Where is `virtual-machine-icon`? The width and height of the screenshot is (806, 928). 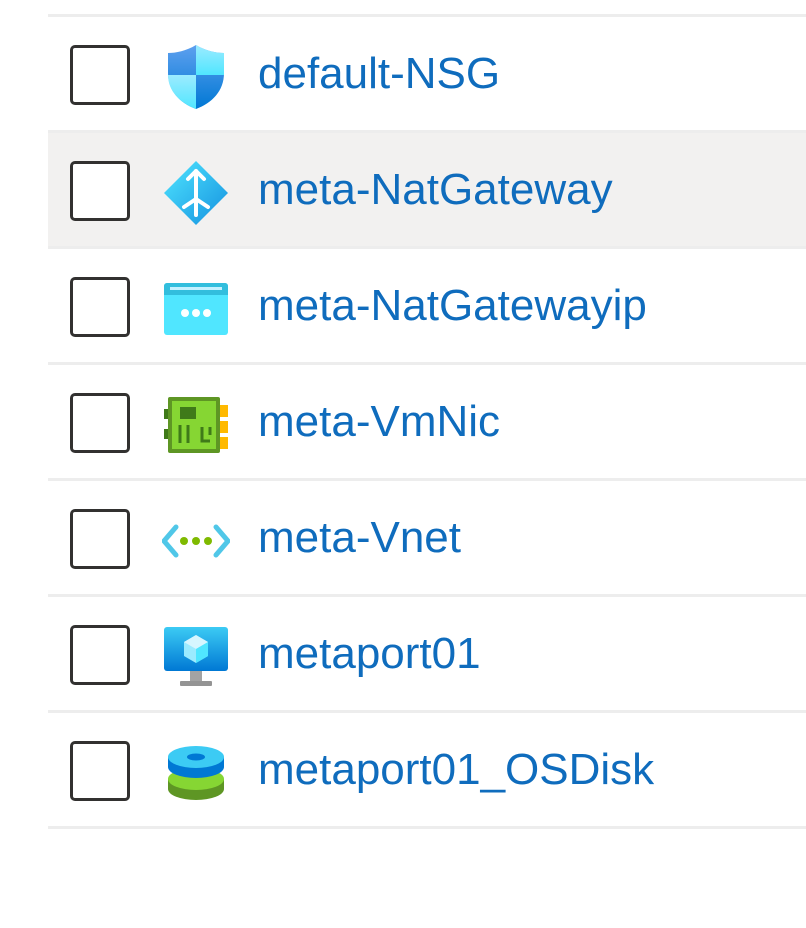 virtual-machine-icon is located at coordinates (196, 657).